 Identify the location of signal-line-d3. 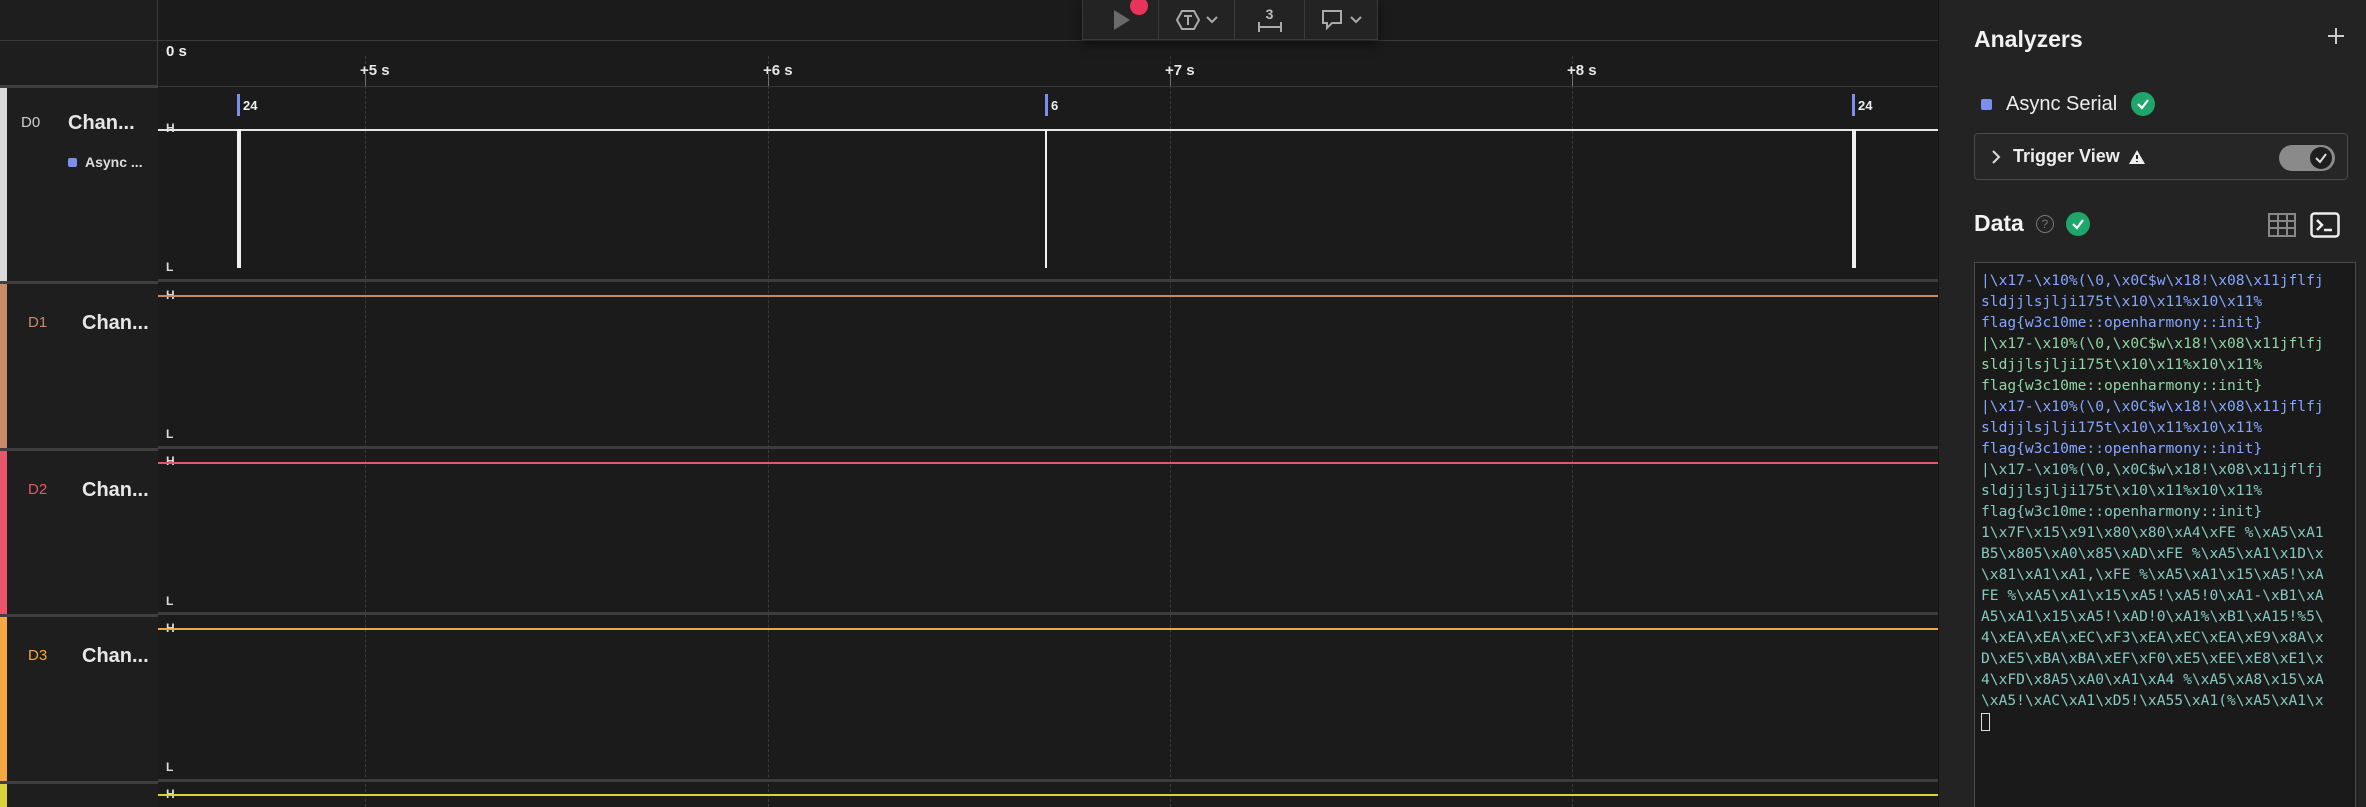
(1048, 629).